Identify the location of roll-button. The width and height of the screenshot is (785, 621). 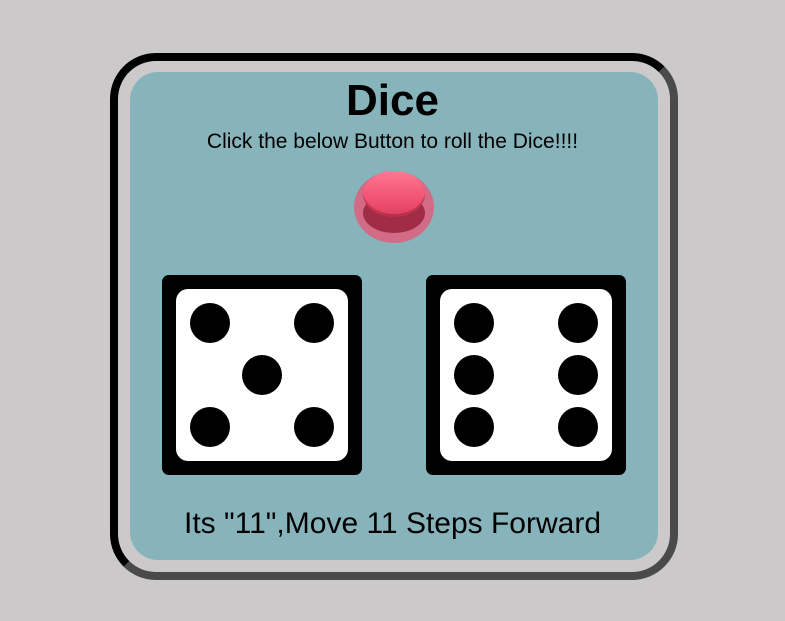
(394, 207).